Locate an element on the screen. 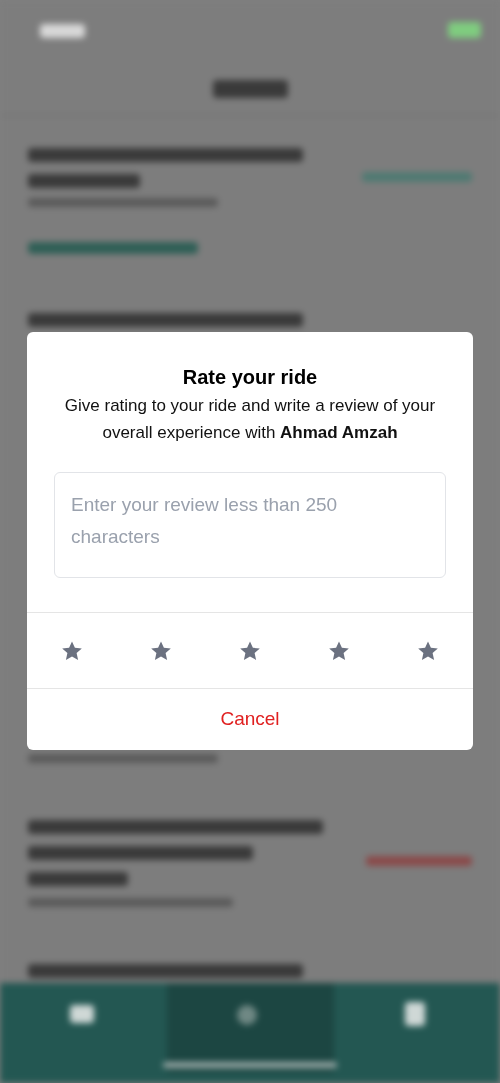  cancel-button: Cancel is located at coordinates (250, 719).